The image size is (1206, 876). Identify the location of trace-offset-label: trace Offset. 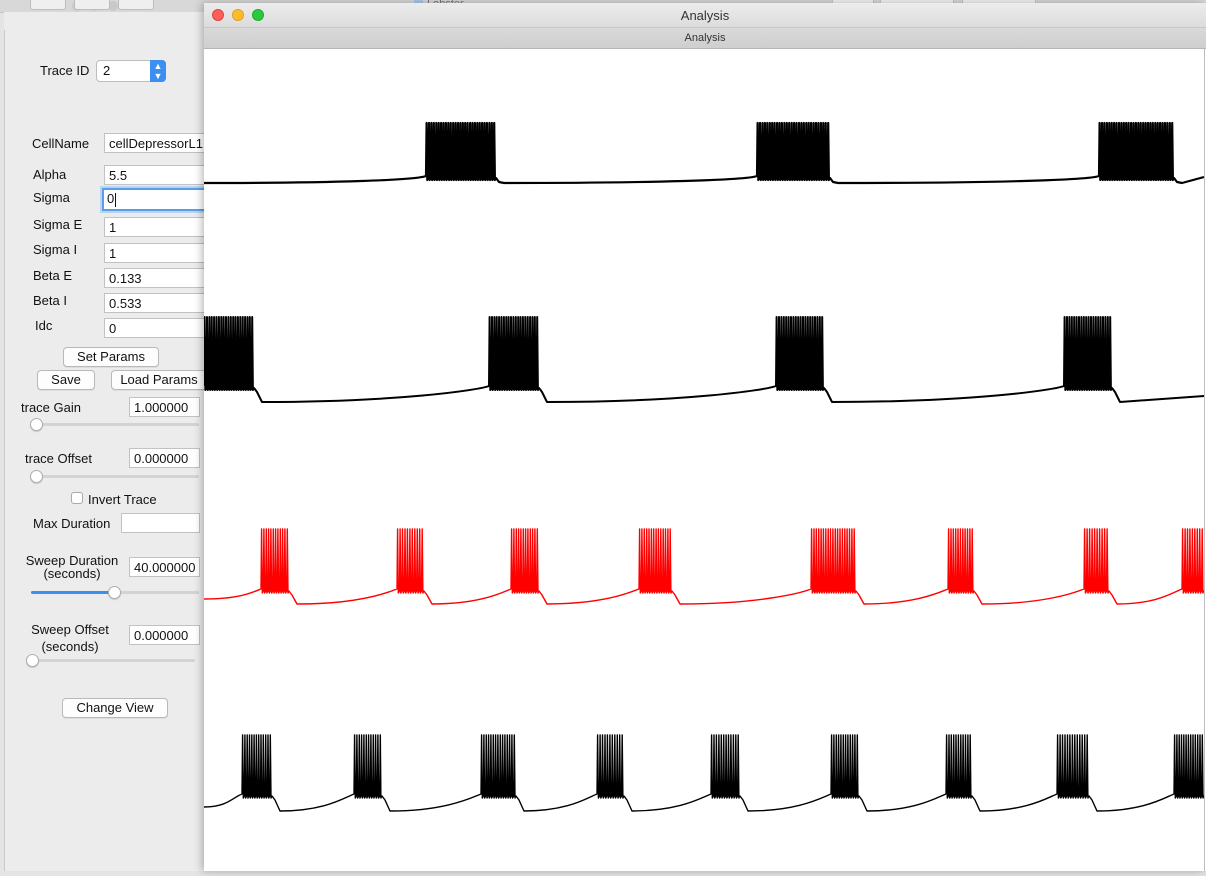
(58, 458).